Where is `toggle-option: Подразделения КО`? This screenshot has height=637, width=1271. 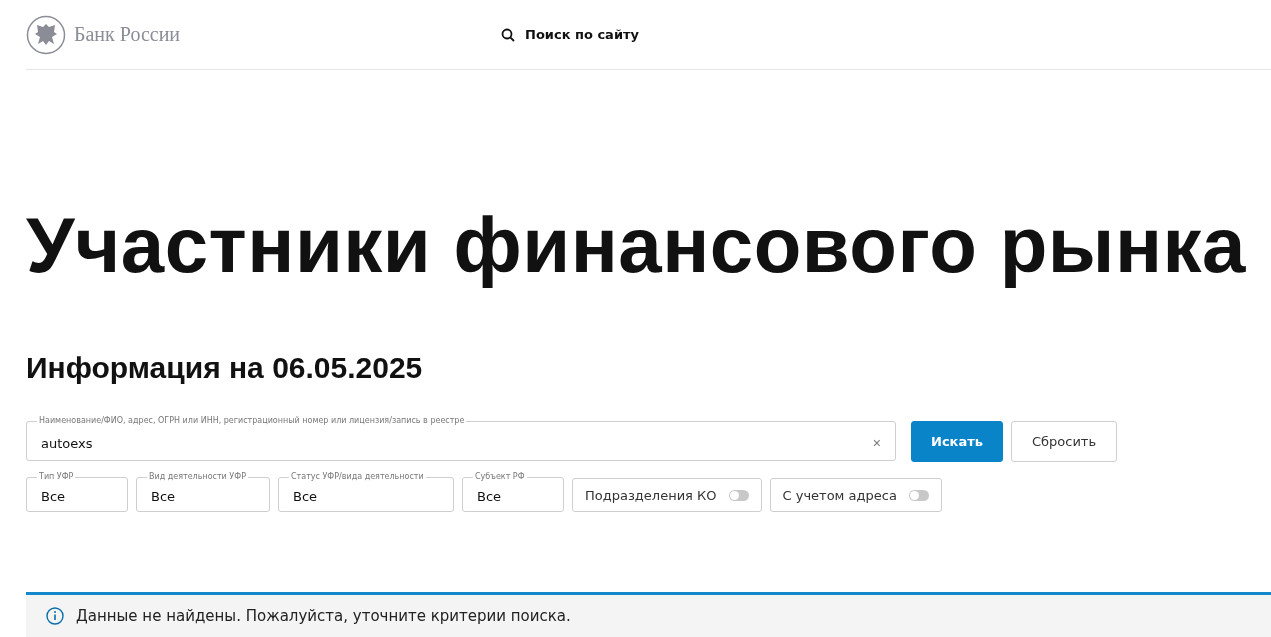
toggle-option: Подразделения КО is located at coordinates (667, 495).